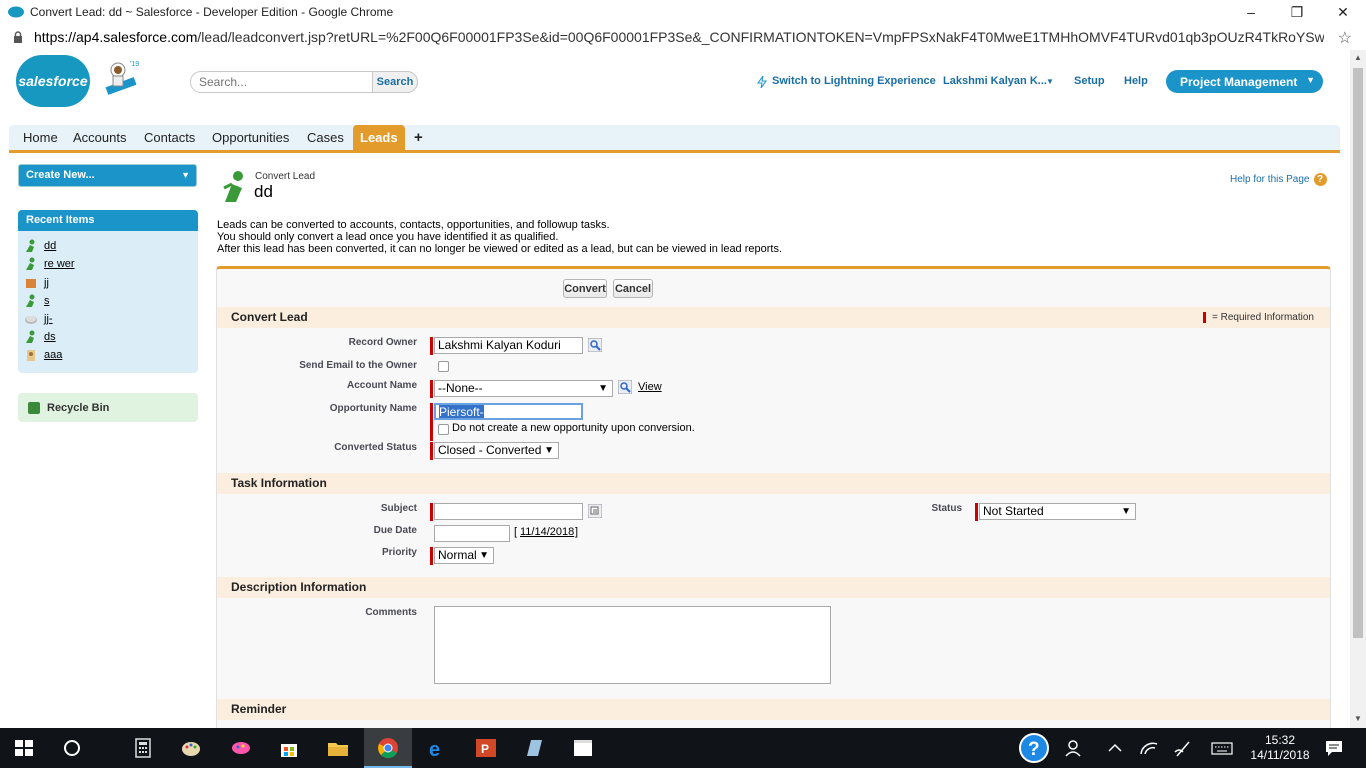 Image resolution: width=1366 pixels, height=768 pixels. Describe the element at coordinates (43, 355) in the screenshot. I see `list-item: aaa` at that location.